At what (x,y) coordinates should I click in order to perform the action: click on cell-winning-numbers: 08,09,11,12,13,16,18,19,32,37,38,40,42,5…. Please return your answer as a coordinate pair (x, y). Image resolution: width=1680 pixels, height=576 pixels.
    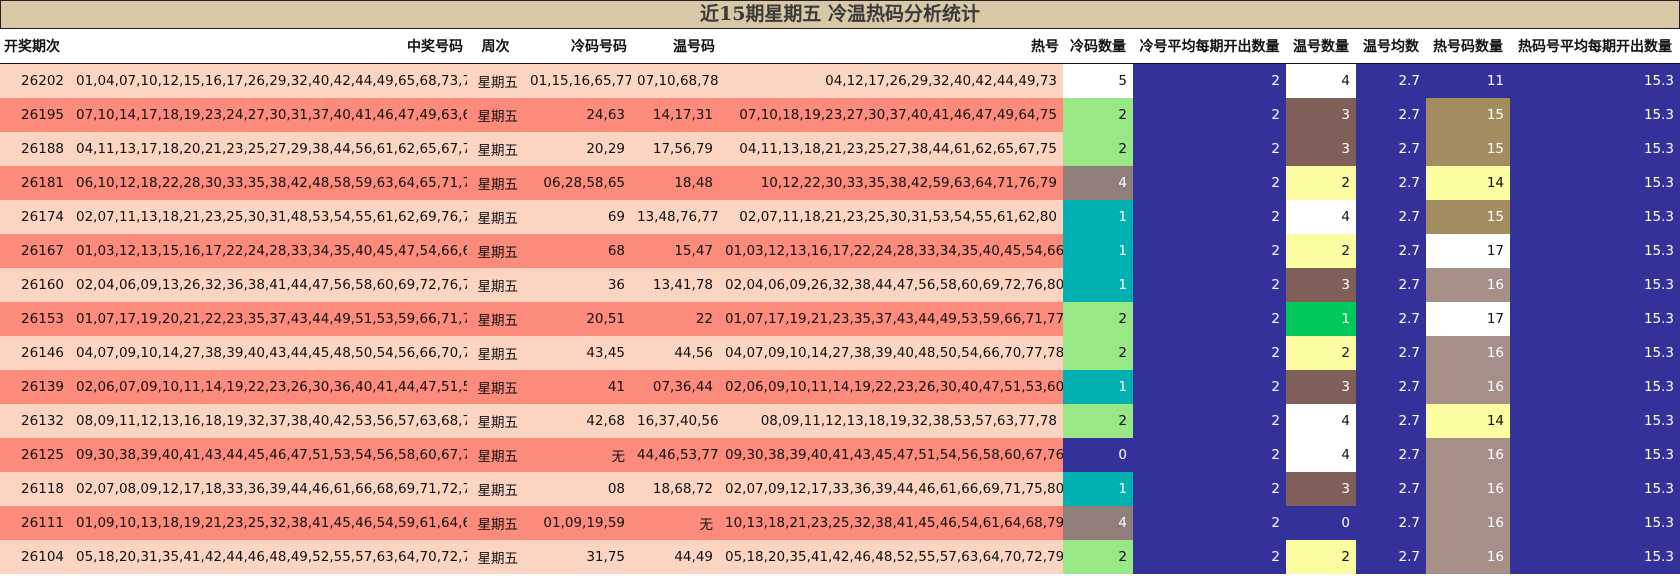
    Looking at the image, I should click on (268, 421).